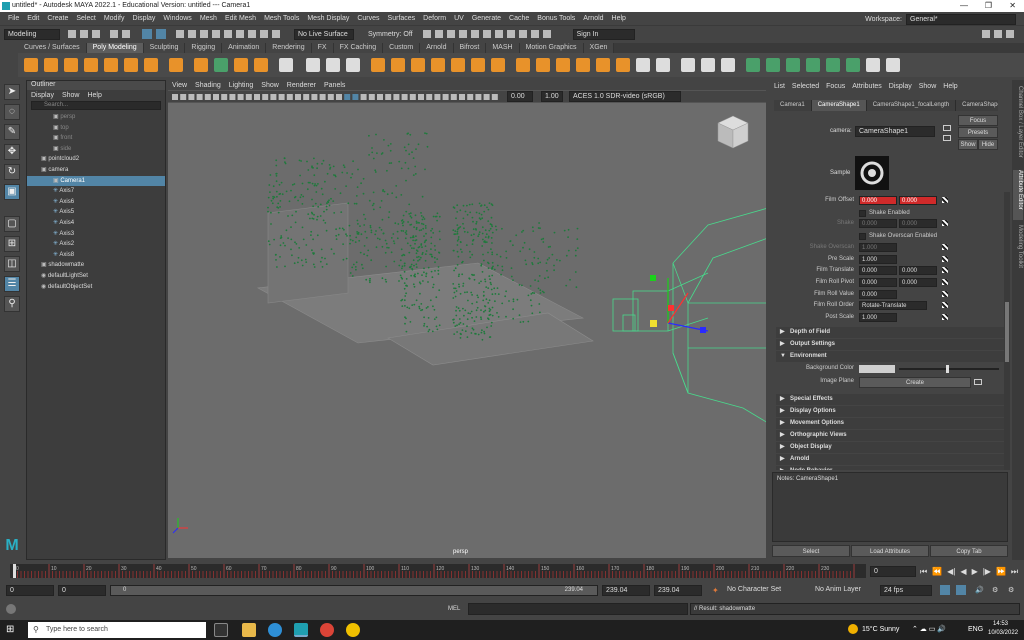 The image size is (1024, 640). I want to click on ae-presets-button: Presets, so click(978, 132).